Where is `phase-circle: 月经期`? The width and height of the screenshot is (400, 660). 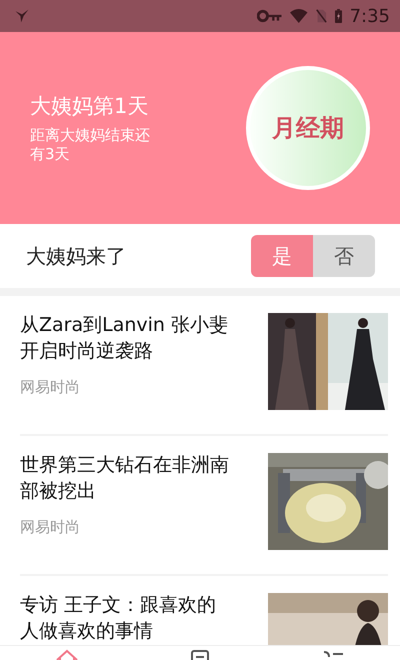 phase-circle: 月经期 is located at coordinates (308, 128).